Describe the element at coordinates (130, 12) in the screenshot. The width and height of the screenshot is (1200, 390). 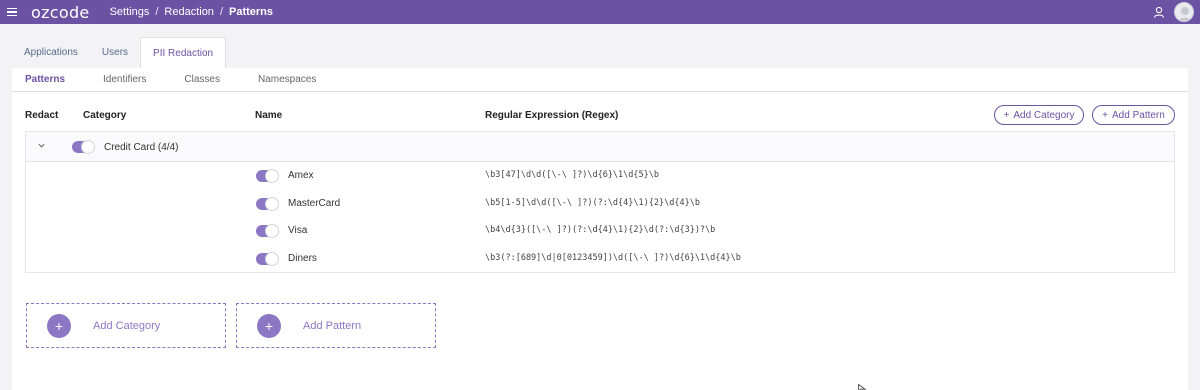
I see `breadcrumb-settings: Settings` at that location.